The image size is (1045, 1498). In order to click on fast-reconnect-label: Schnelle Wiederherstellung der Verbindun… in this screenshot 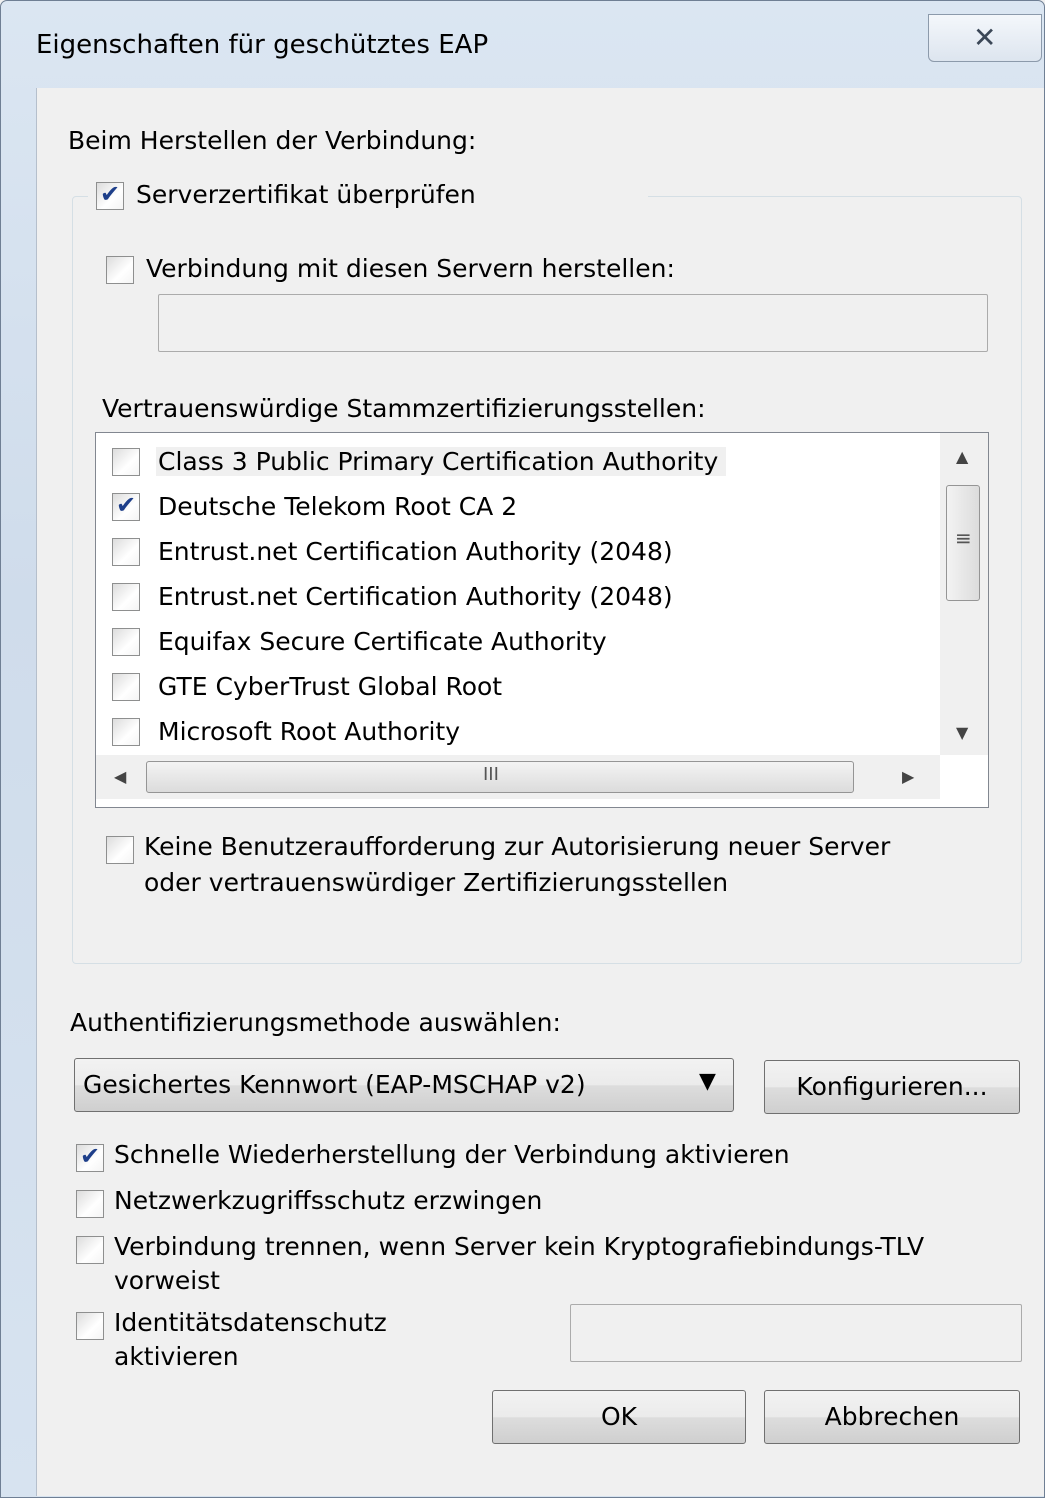, I will do `click(452, 1154)`.